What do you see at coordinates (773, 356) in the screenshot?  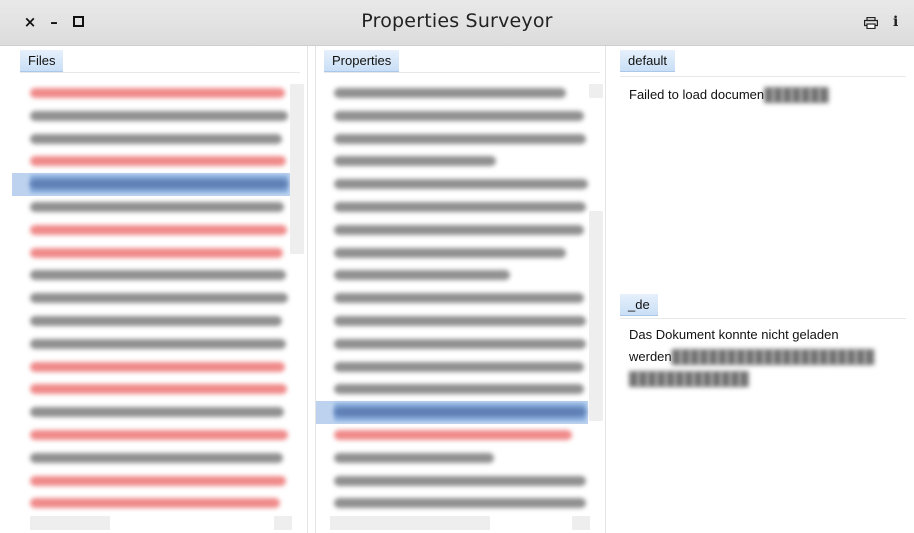 I see `de-message-obscured: ██████████████████████` at bounding box center [773, 356].